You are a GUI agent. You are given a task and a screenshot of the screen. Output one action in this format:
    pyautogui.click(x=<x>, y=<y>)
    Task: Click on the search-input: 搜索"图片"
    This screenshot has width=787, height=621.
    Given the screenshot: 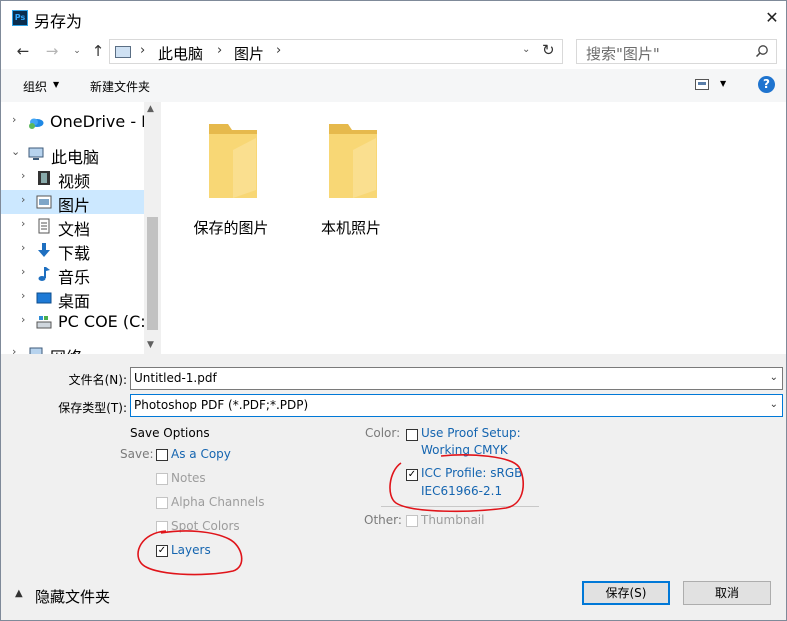 What is the action you would take?
    pyautogui.click(x=676, y=51)
    